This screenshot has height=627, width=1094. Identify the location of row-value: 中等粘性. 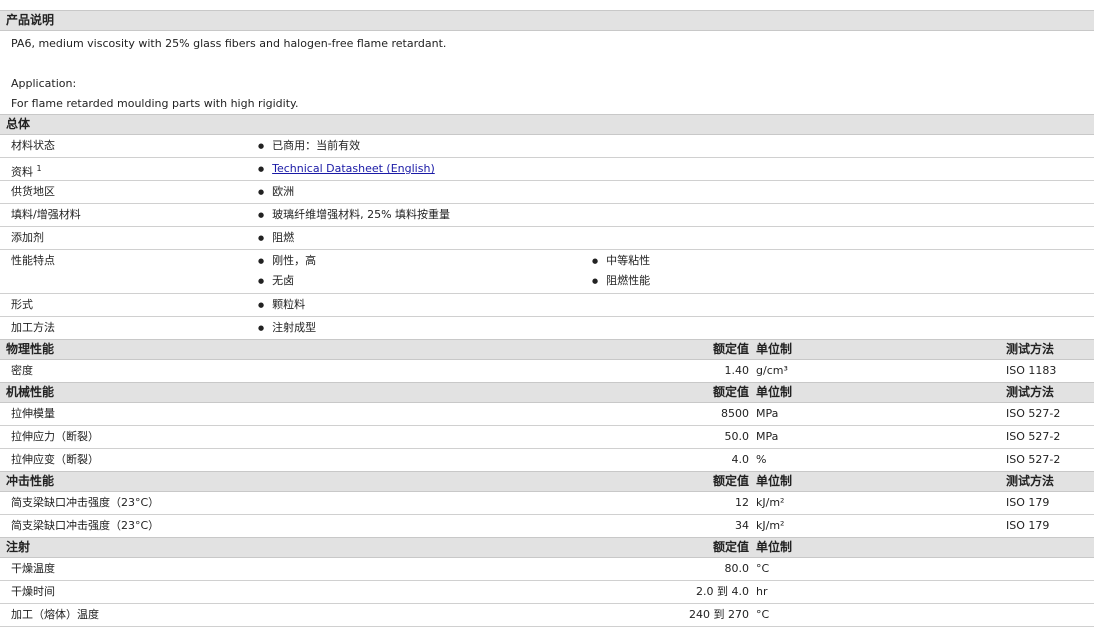
(621, 261).